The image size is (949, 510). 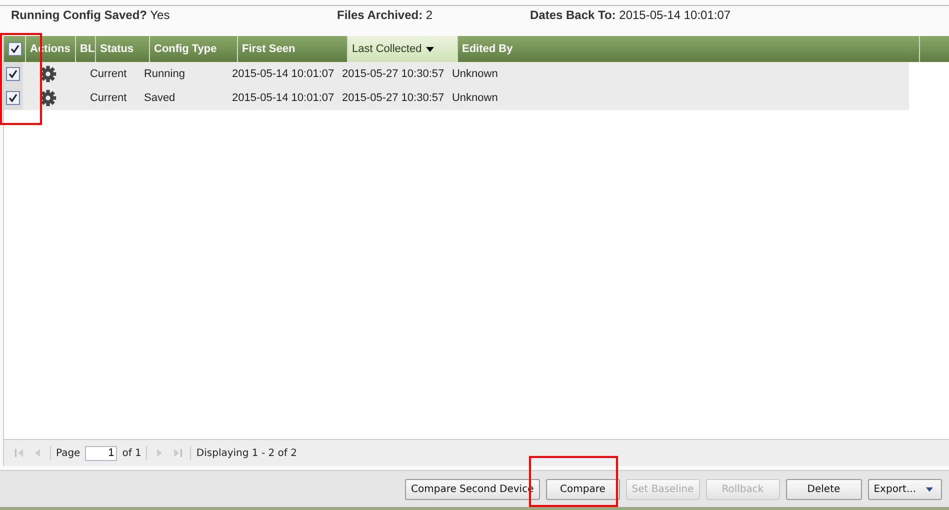 I want to click on grid-row: Current Running 2015-05-14 10:01:07 2015-05-27 10:30:57 Unknown, so click(x=456, y=74).